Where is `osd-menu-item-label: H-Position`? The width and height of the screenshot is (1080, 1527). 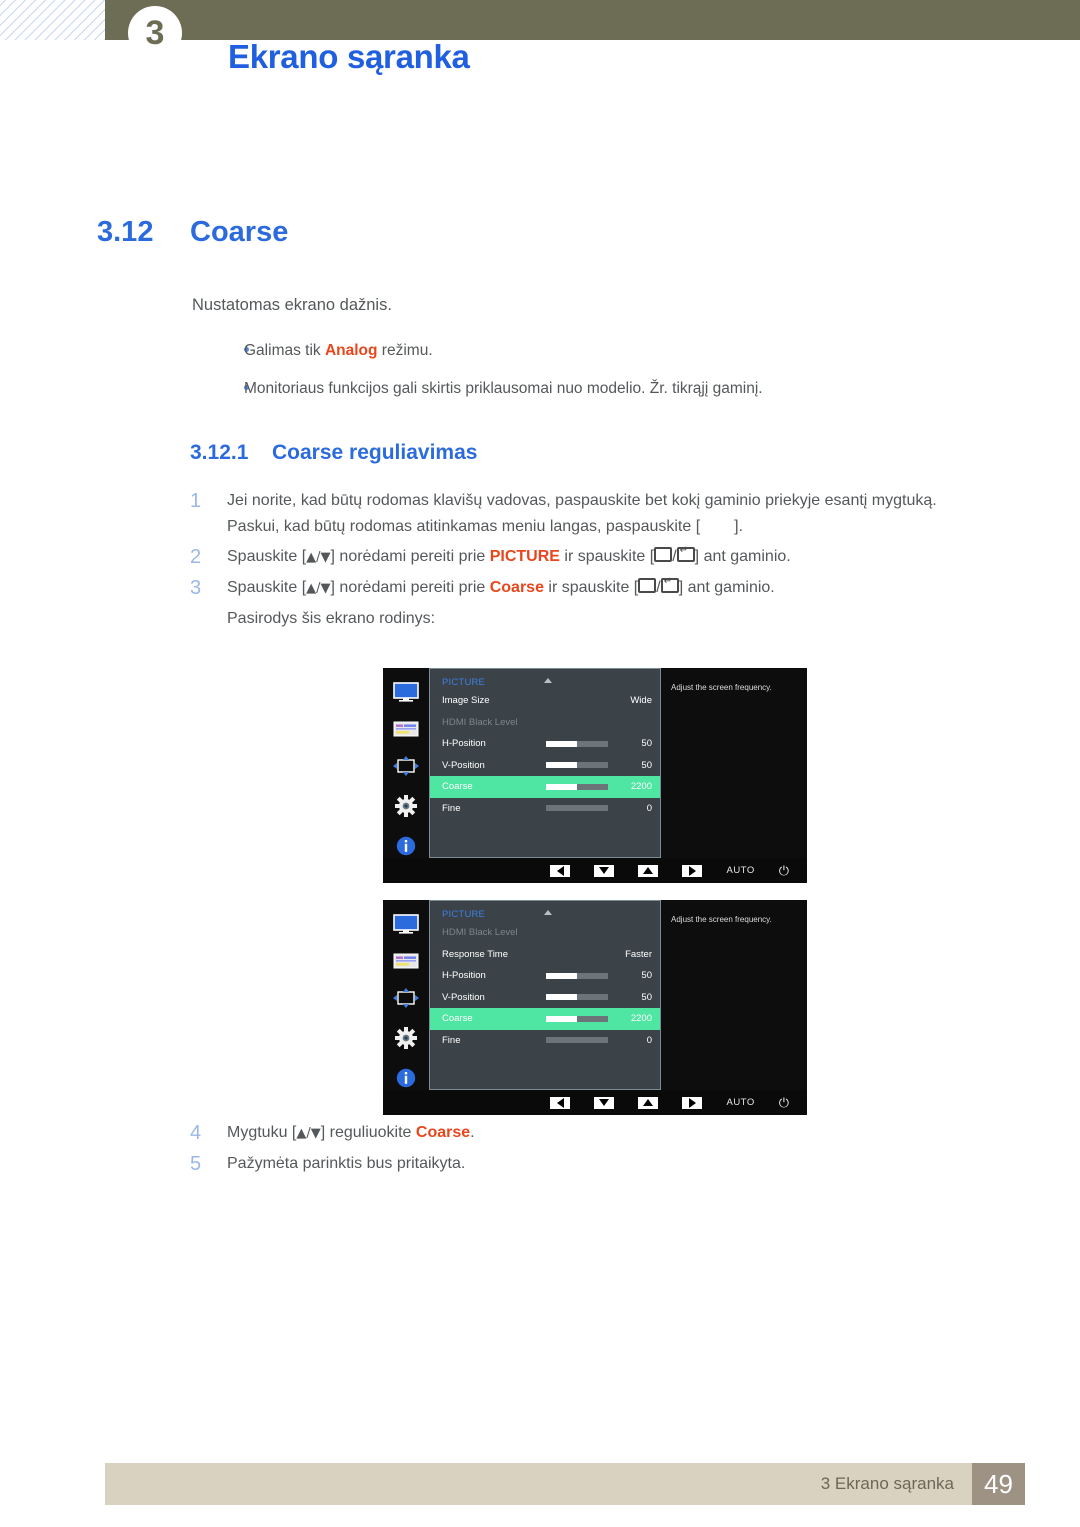 osd-menu-item-label: H-Position is located at coordinates (464, 976).